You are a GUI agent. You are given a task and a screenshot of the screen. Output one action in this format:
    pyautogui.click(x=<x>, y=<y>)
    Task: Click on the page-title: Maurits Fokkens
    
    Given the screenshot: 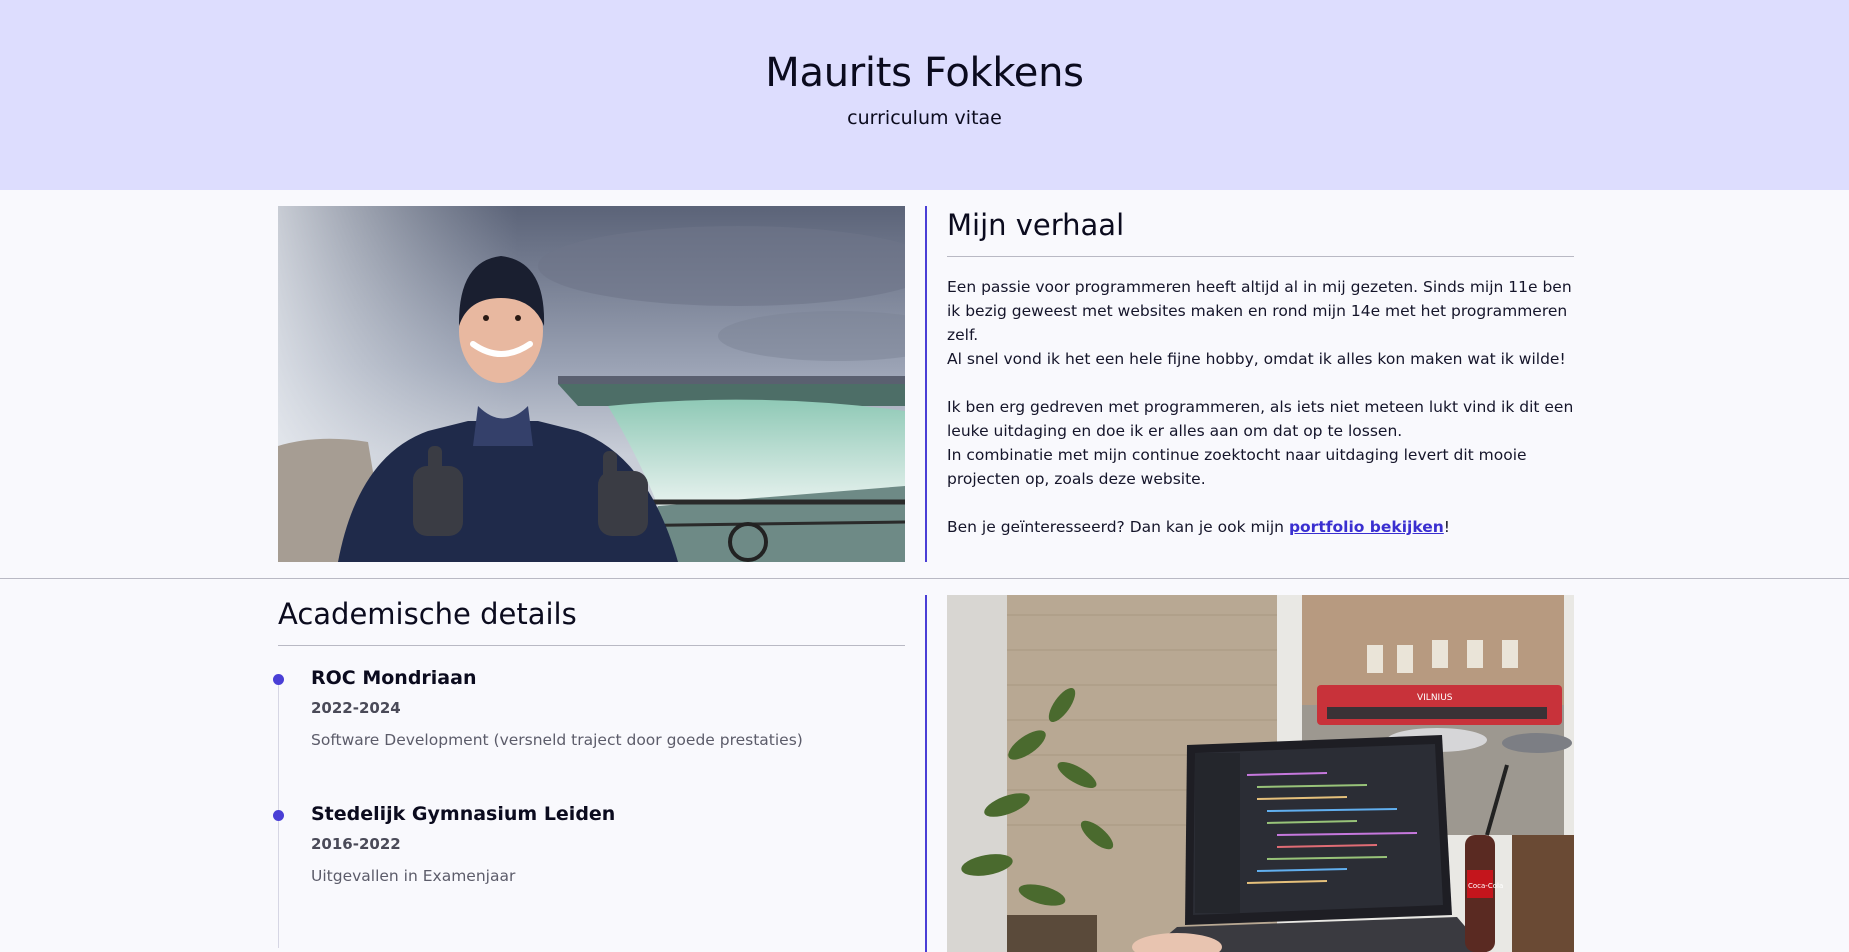 What is the action you would take?
    pyautogui.click(x=924, y=73)
    